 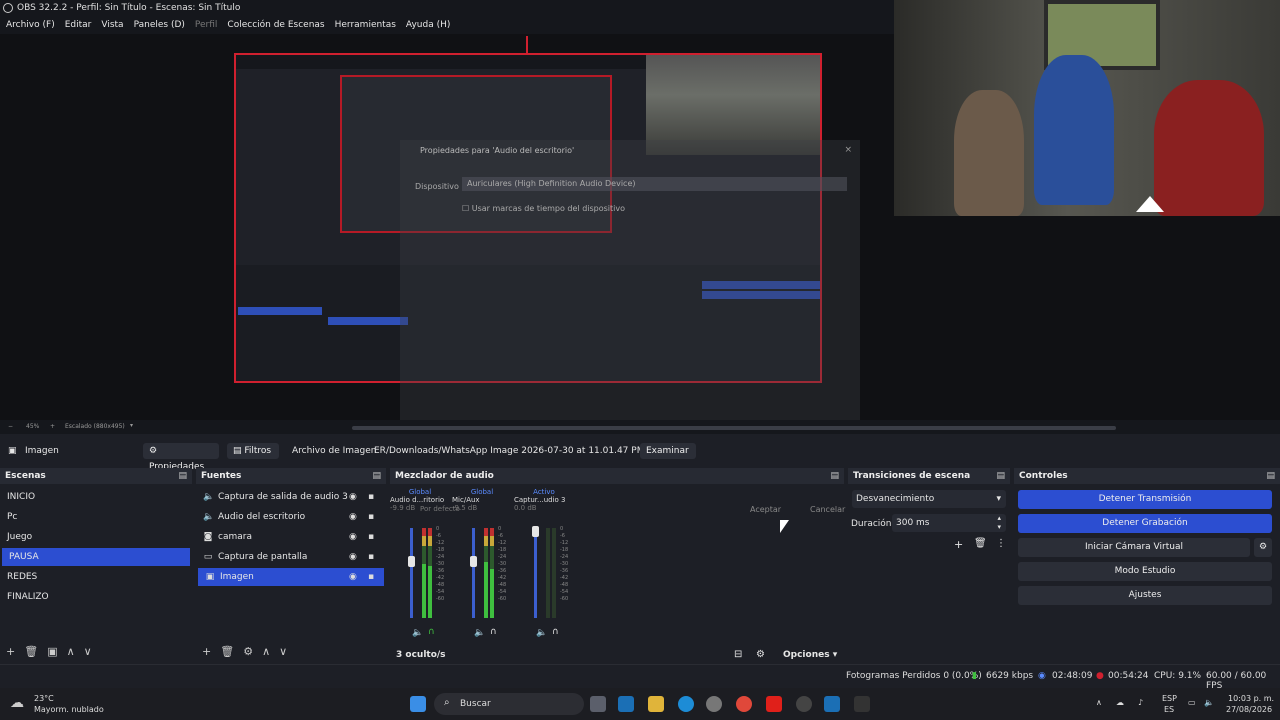 I want to click on scene-item: Pc, so click(x=96, y=517).